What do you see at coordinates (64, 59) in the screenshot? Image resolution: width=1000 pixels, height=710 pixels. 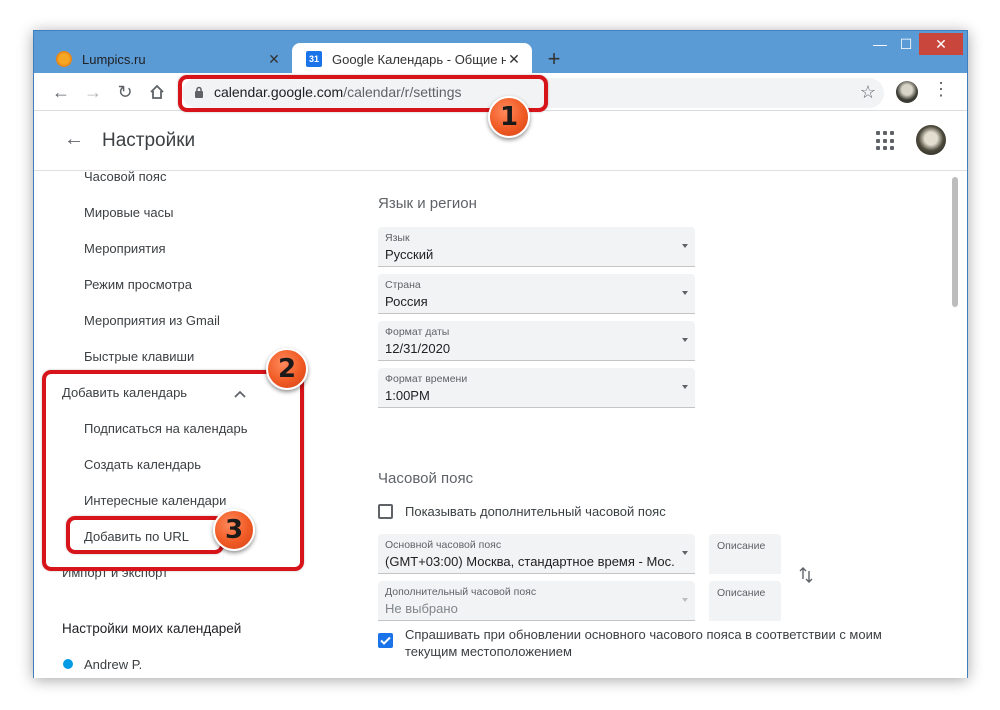 I see `orange-circle-icon` at bounding box center [64, 59].